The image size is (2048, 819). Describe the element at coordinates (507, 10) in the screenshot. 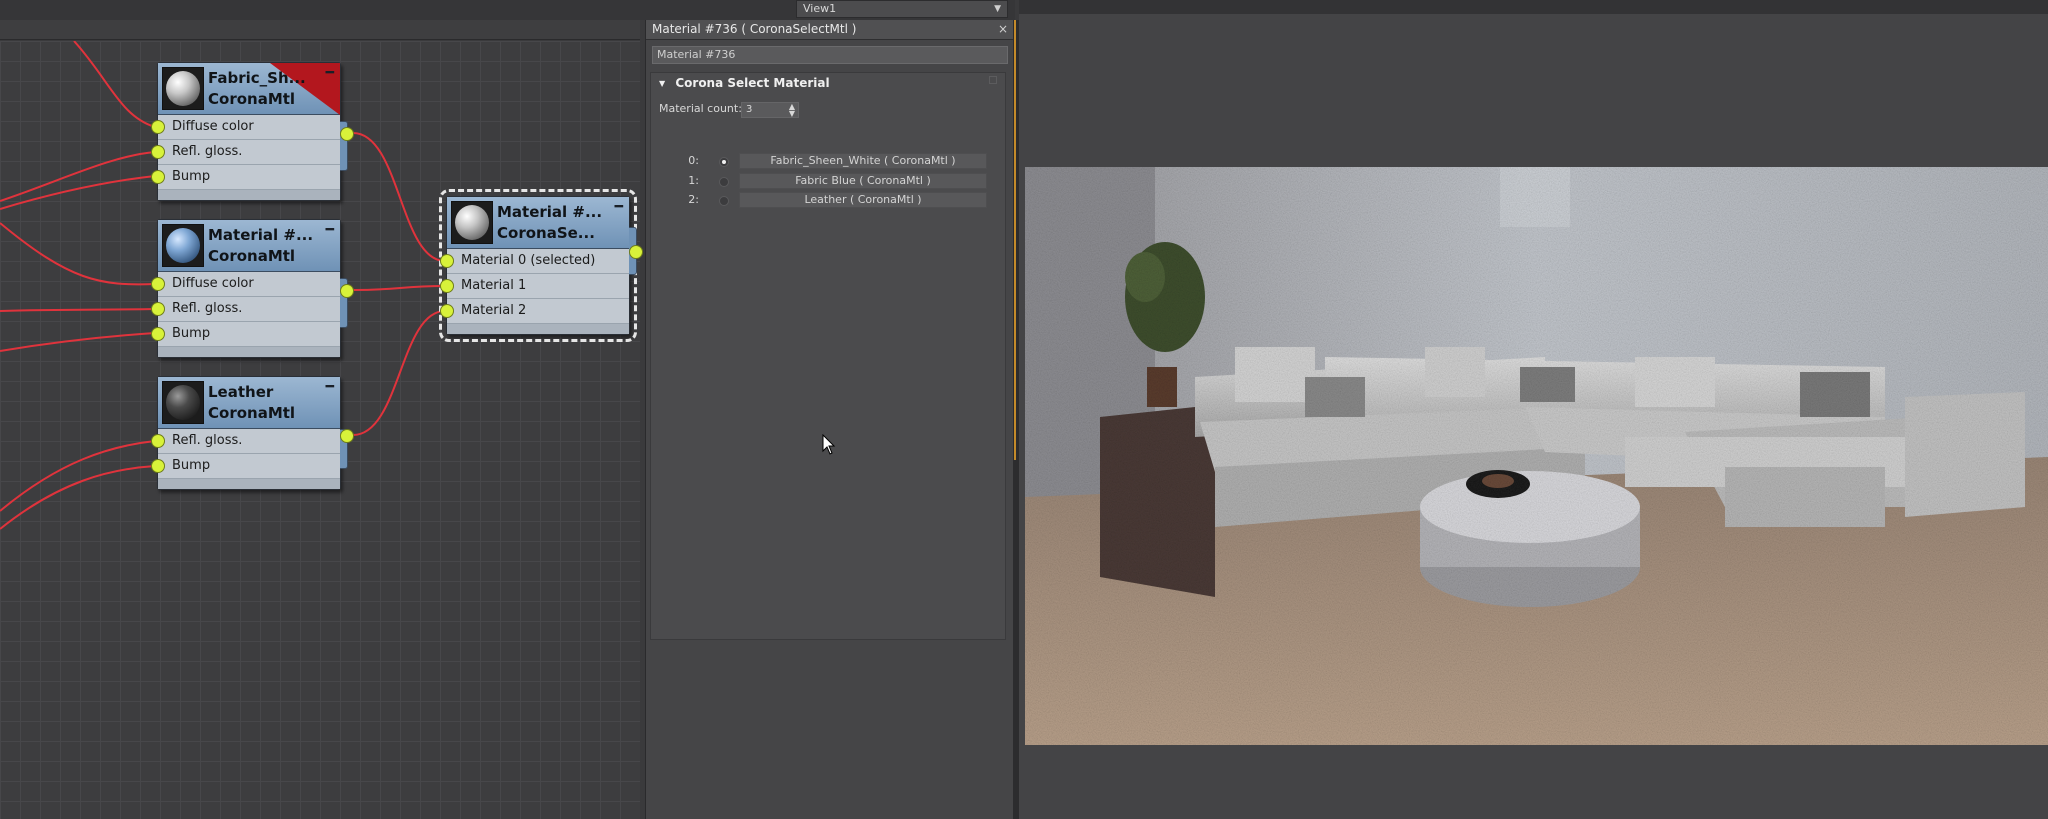

I see `top-strip: View1 ▼` at that location.